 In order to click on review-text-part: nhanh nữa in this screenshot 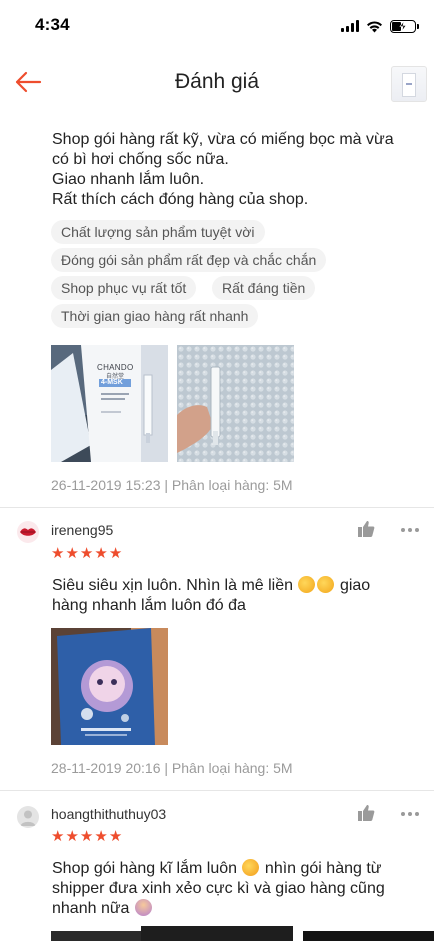, I will do `click(91, 908)`.